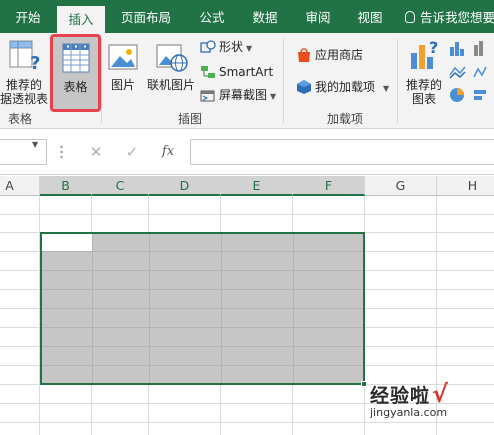 Image resolution: width=494 pixels, height=435 pixels. Describe the element at coordinates (401, 186) in the screenshot. I see `column-header-g: G` at that location.